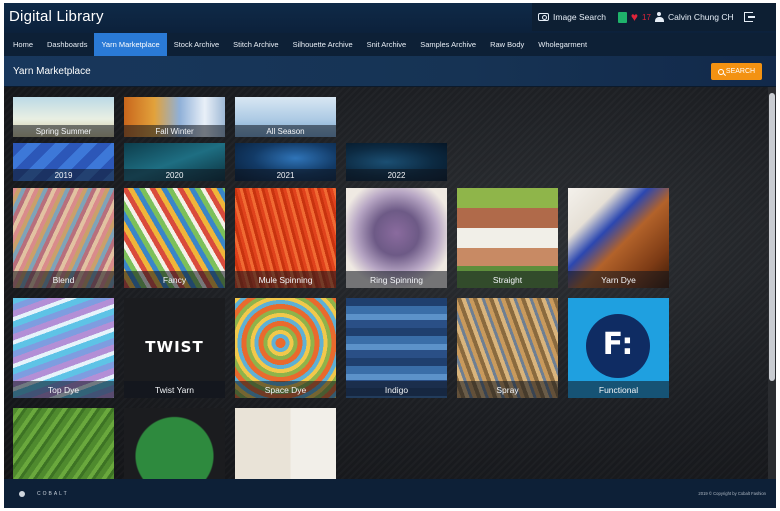 This screenshot has height=511, width=780. Describe the element at coordinates (63, 389) in the screenshot. I see `tile-label: Top Dye` at that location.